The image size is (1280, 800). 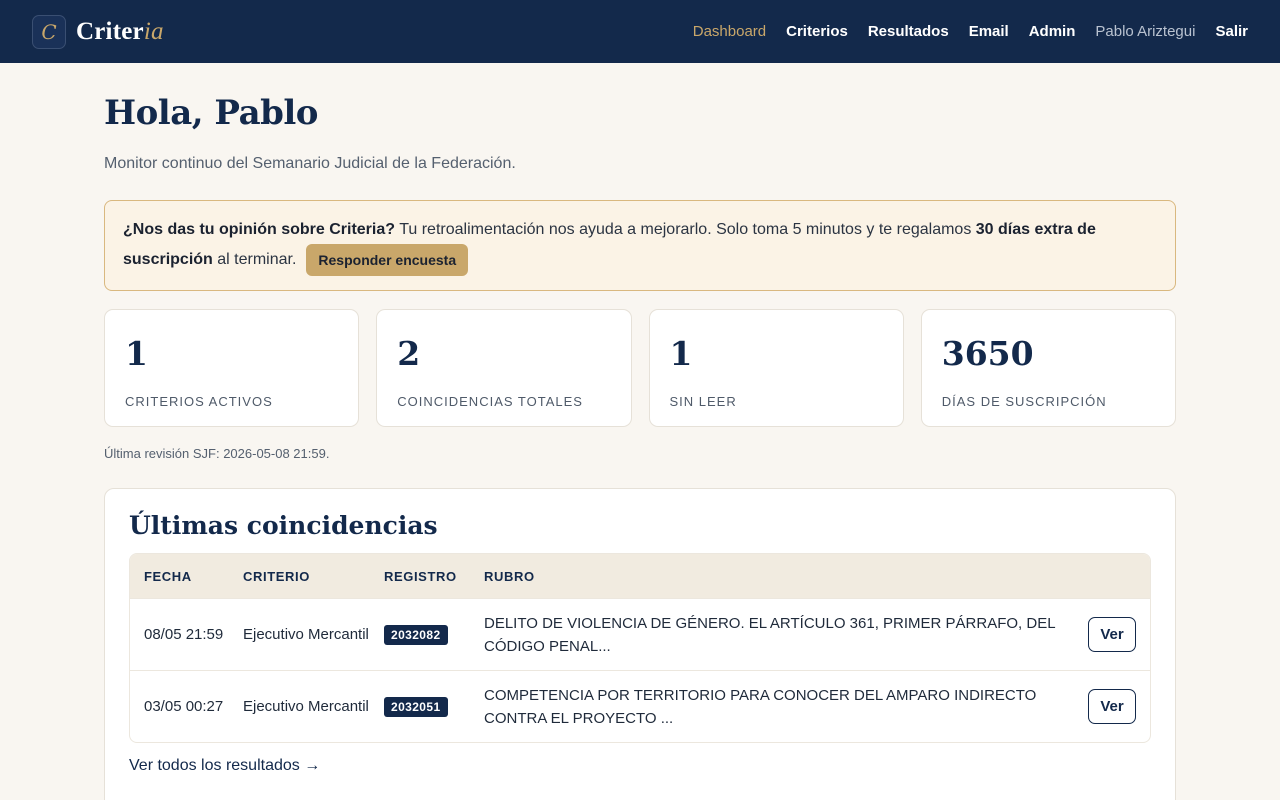 What do you see at coordinates (989, 31) in the screenshot?
I see `nav-email: Email` at bounding box center [989, 31].